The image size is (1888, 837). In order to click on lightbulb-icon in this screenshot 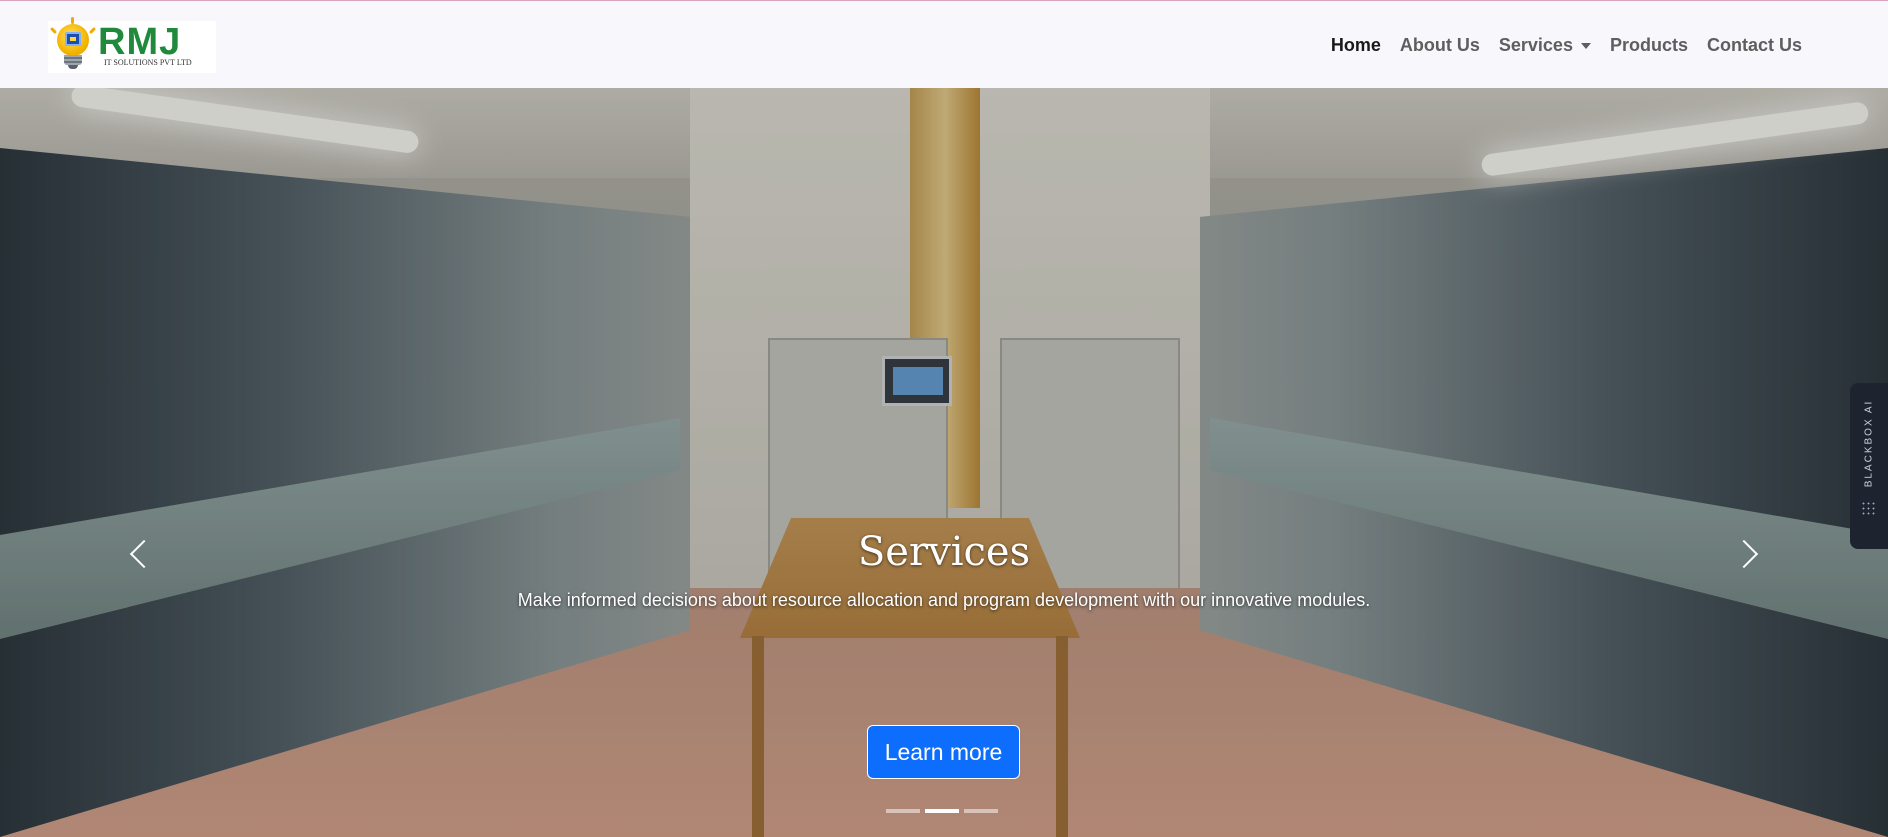, I will do `click(73, 45)`.